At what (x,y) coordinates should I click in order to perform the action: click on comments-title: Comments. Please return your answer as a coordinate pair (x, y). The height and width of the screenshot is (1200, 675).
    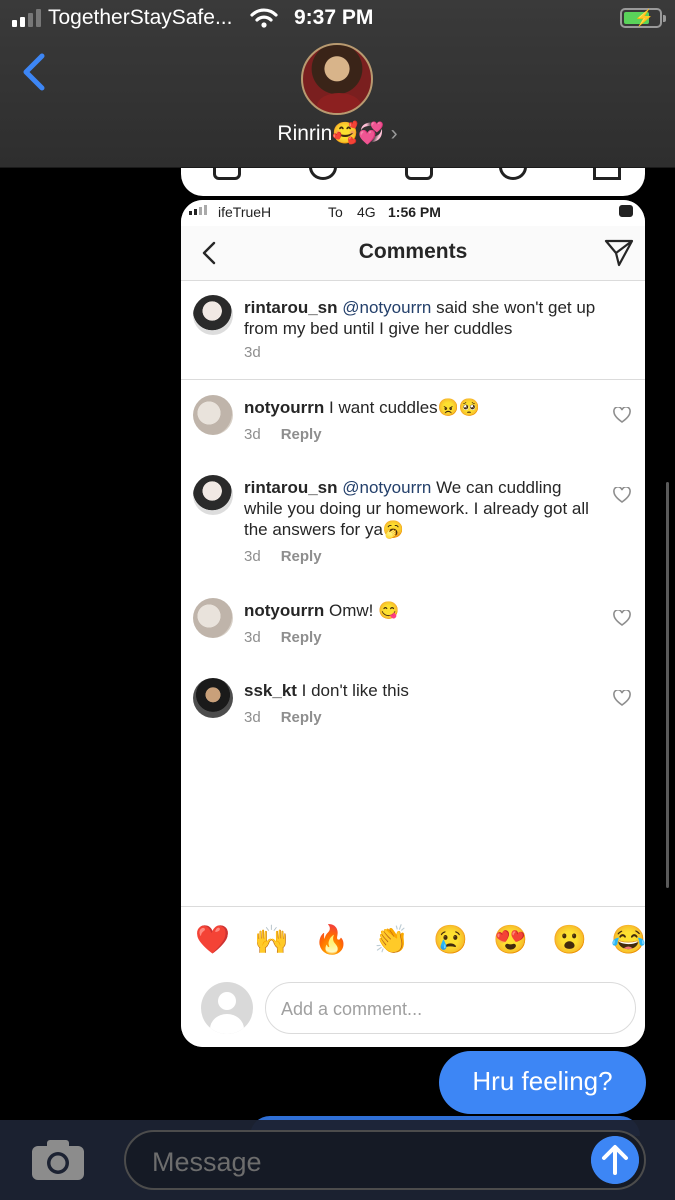
    Looking at the image, I should click on (413, 251).